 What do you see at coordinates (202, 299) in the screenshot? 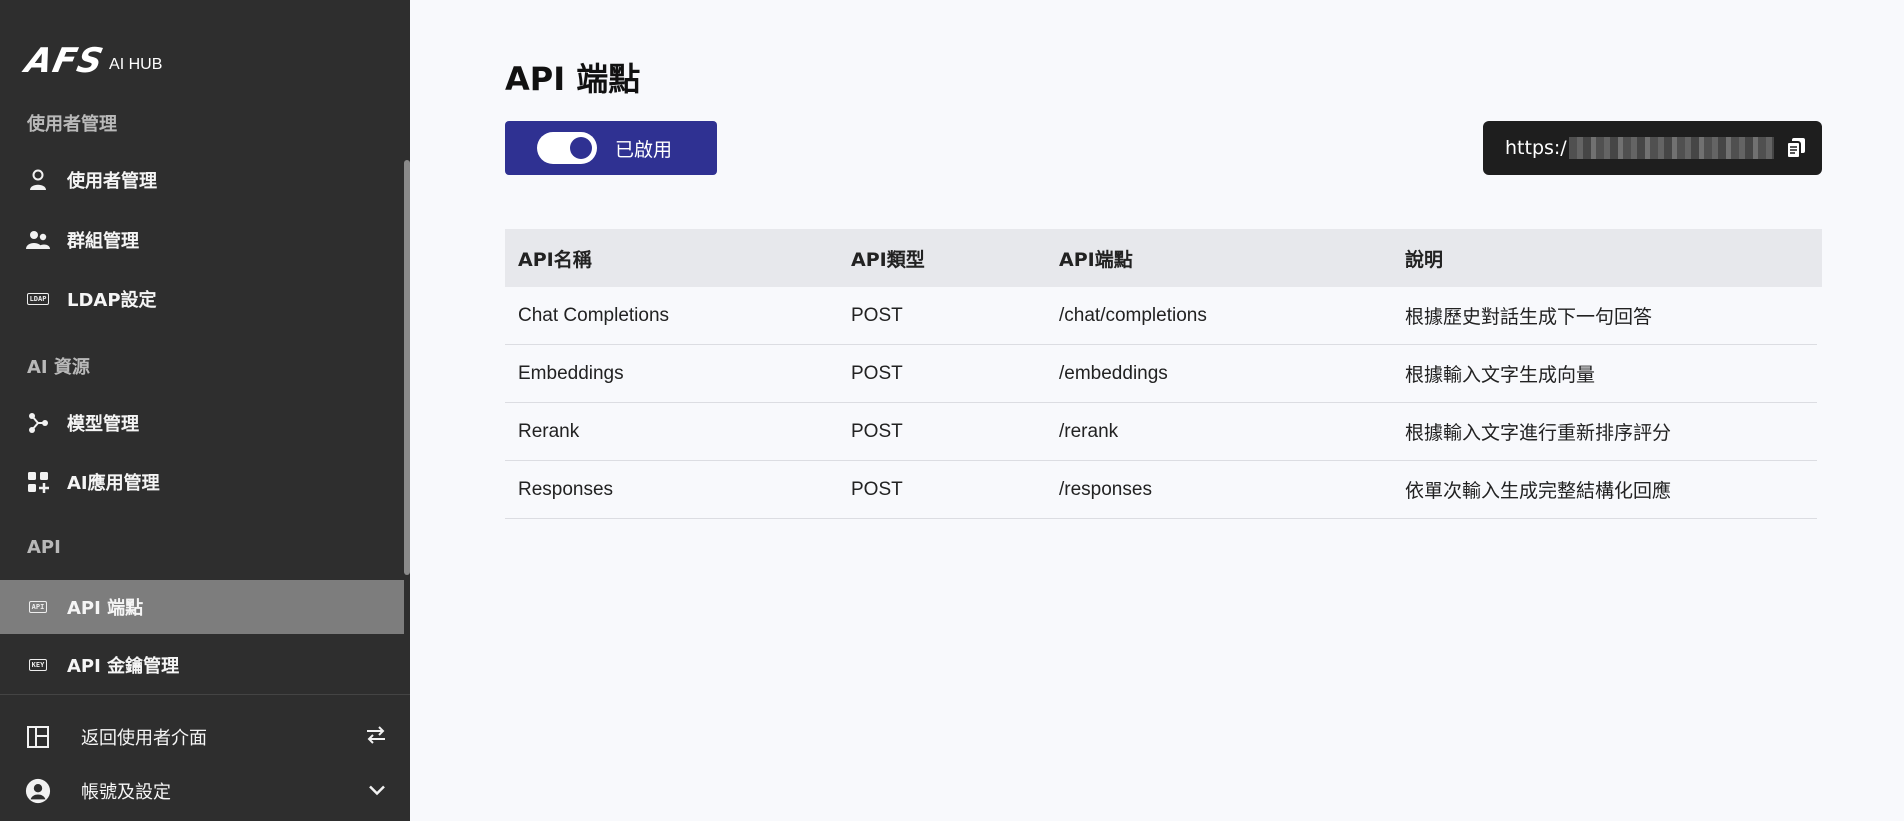
I see `sidebar-item-ldap: LDAP LDAP設定` at bounding box center [202, 299].